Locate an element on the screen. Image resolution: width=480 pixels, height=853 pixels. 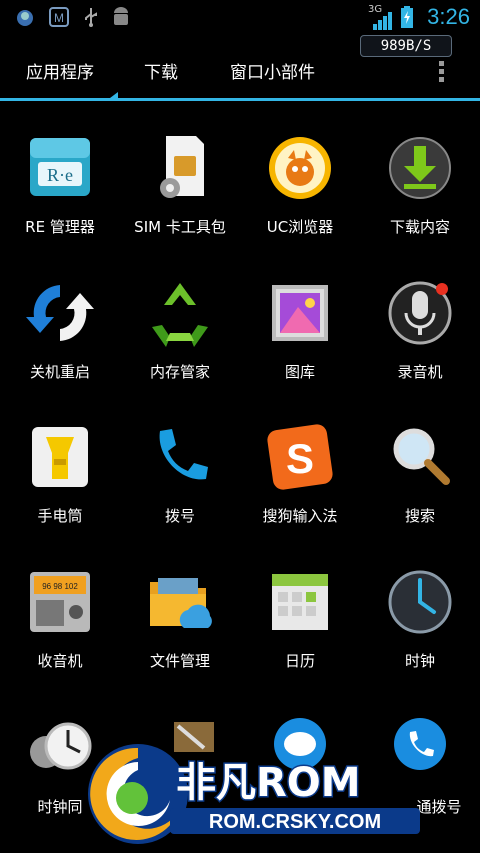
app-label: 搜狗输入法 is located at coordinates (300, 516).